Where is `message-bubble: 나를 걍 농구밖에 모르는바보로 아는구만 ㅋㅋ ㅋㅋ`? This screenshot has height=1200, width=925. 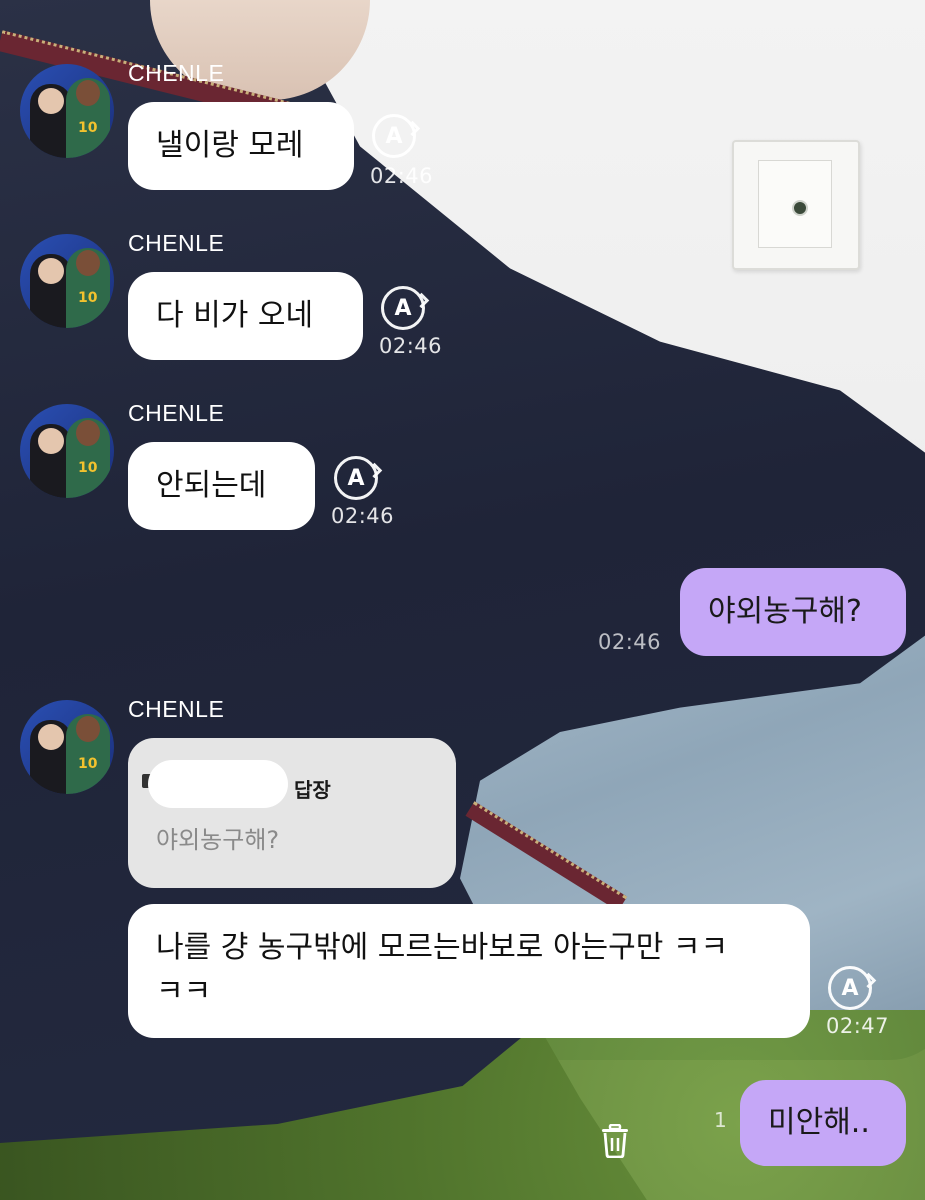 message-bubble: 나를 걍 농구밖에 모르는바보로 아는구만 ㅋㅋ ㅋㅋ is located at coordinates (469, 971).